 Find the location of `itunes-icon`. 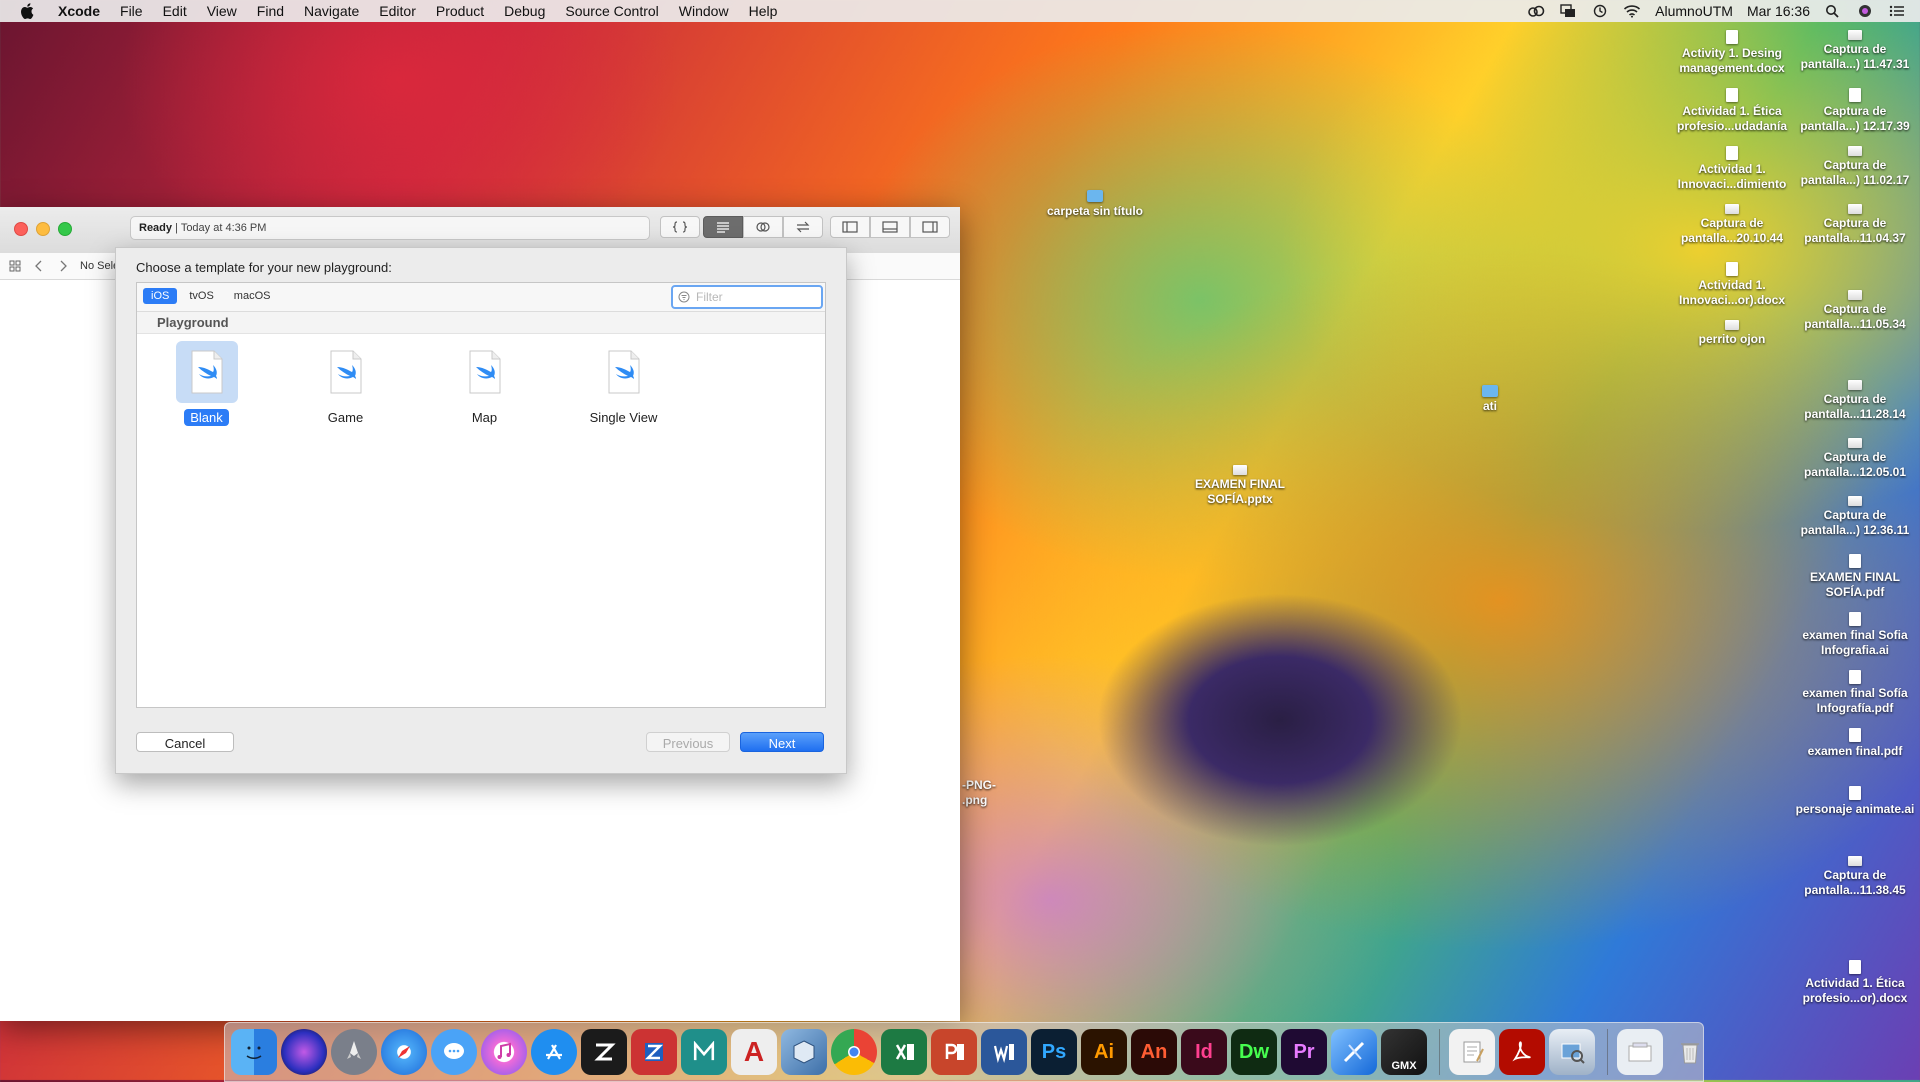

itunes-icon is located at coordinates (504, 1052).